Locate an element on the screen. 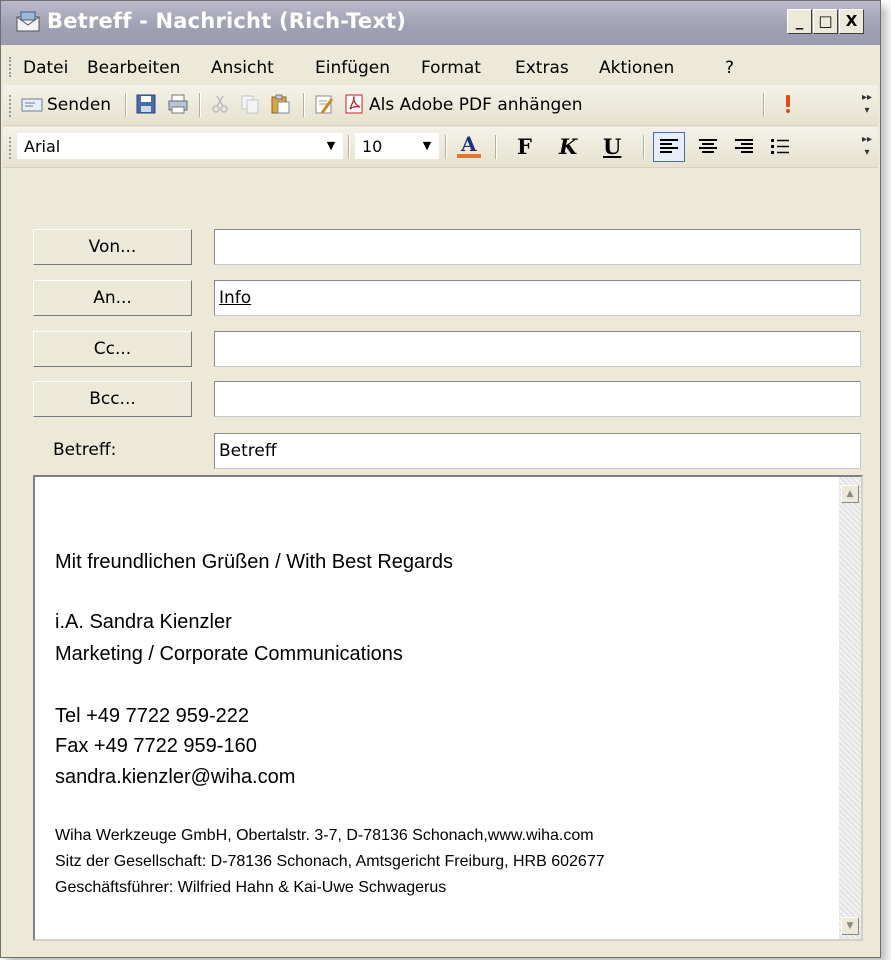 The height and width of the screenshot is (960, 891). underline-button: U is located at coordinates (612, 146).